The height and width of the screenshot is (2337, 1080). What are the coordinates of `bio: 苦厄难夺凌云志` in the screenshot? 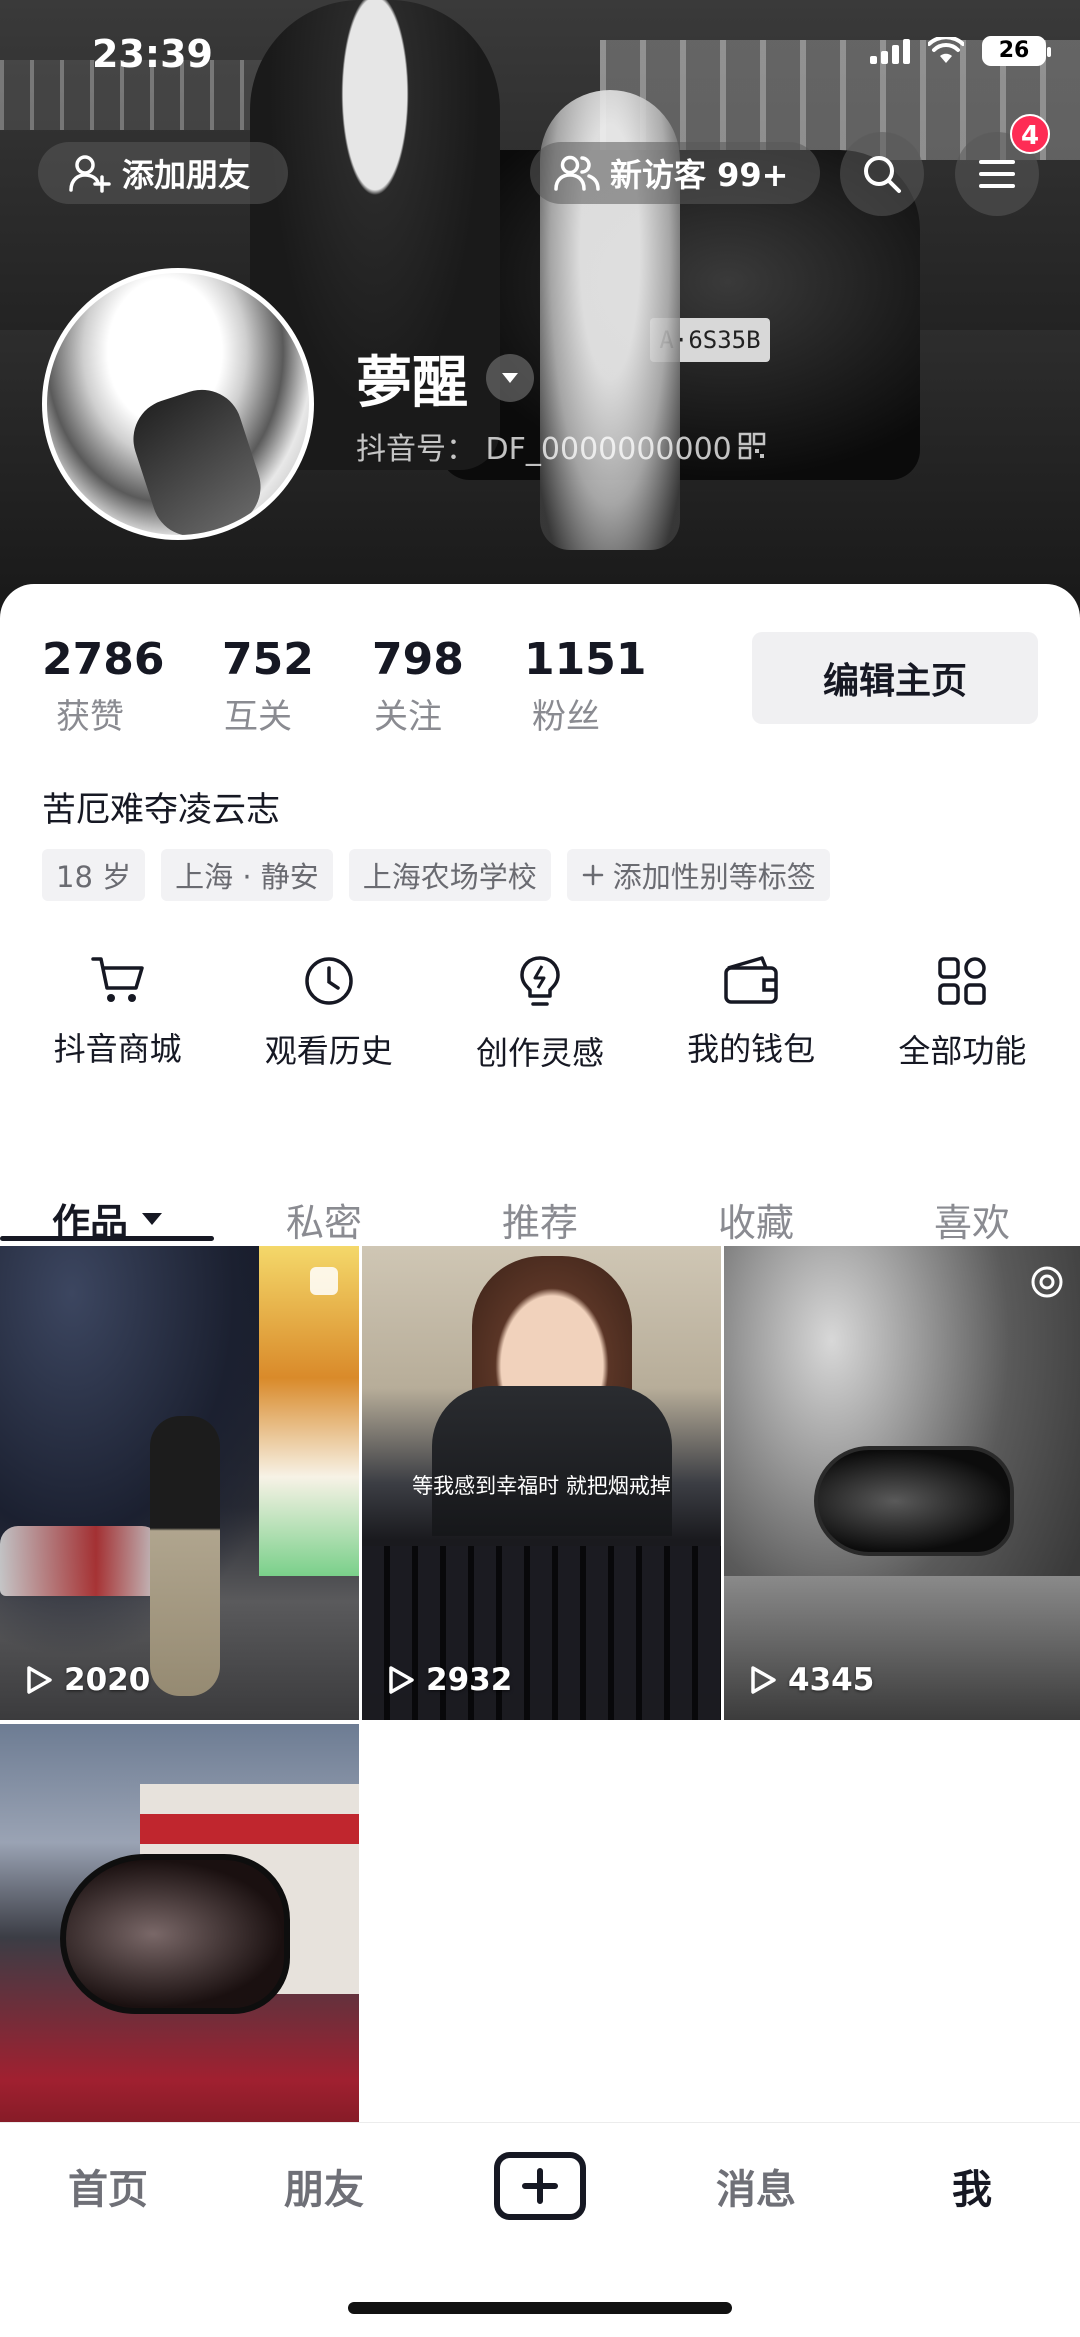 It's located at (161, 810).